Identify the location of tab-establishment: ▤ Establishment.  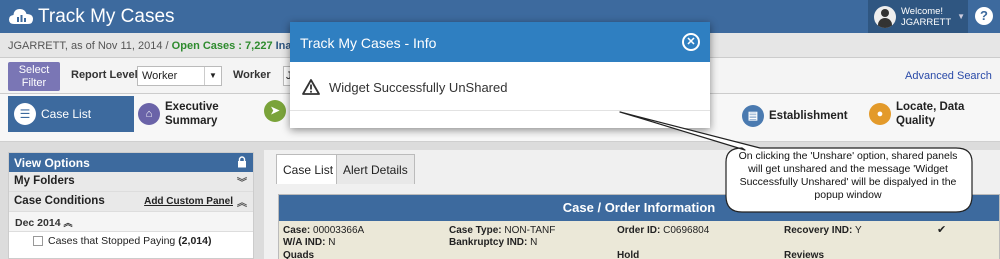
(795, 116).